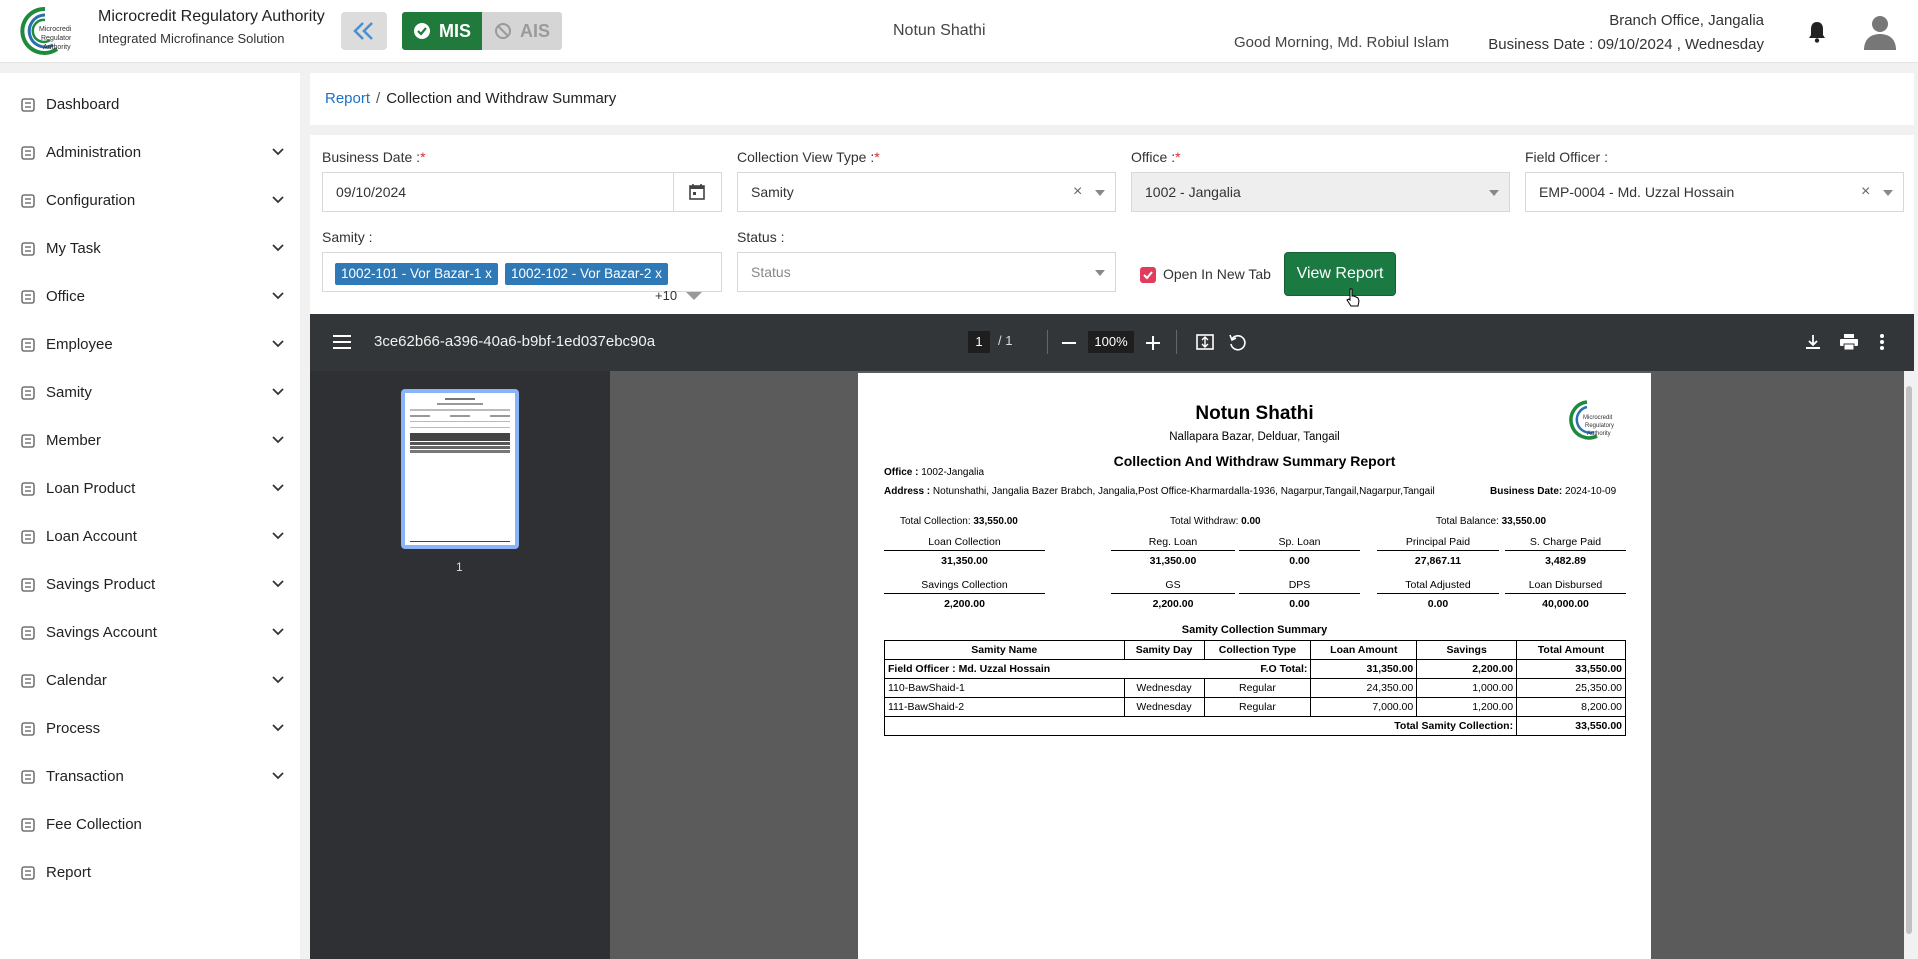 The width and height of the screenshot is (1918, 959). I want to click on ais-toggle-button: AIS, so click(522, 31).